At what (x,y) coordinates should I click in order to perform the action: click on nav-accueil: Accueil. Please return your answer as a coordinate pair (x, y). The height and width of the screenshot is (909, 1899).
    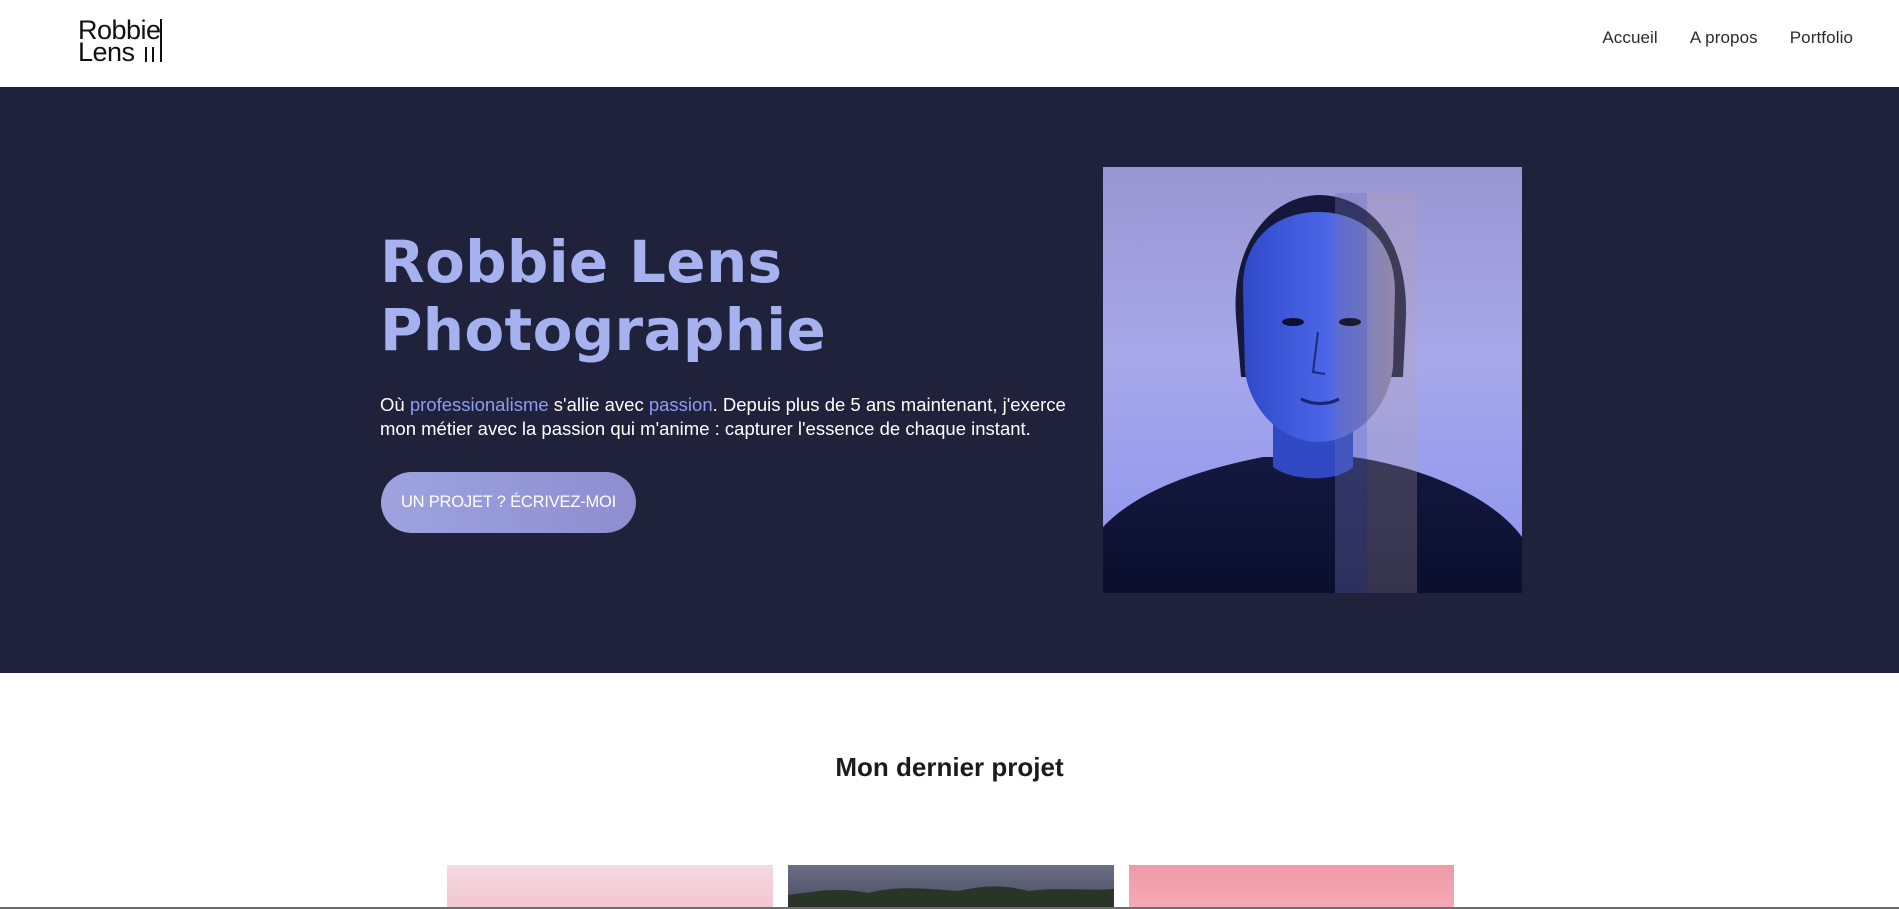
    Looking at the image, I should click on (1630, 38).